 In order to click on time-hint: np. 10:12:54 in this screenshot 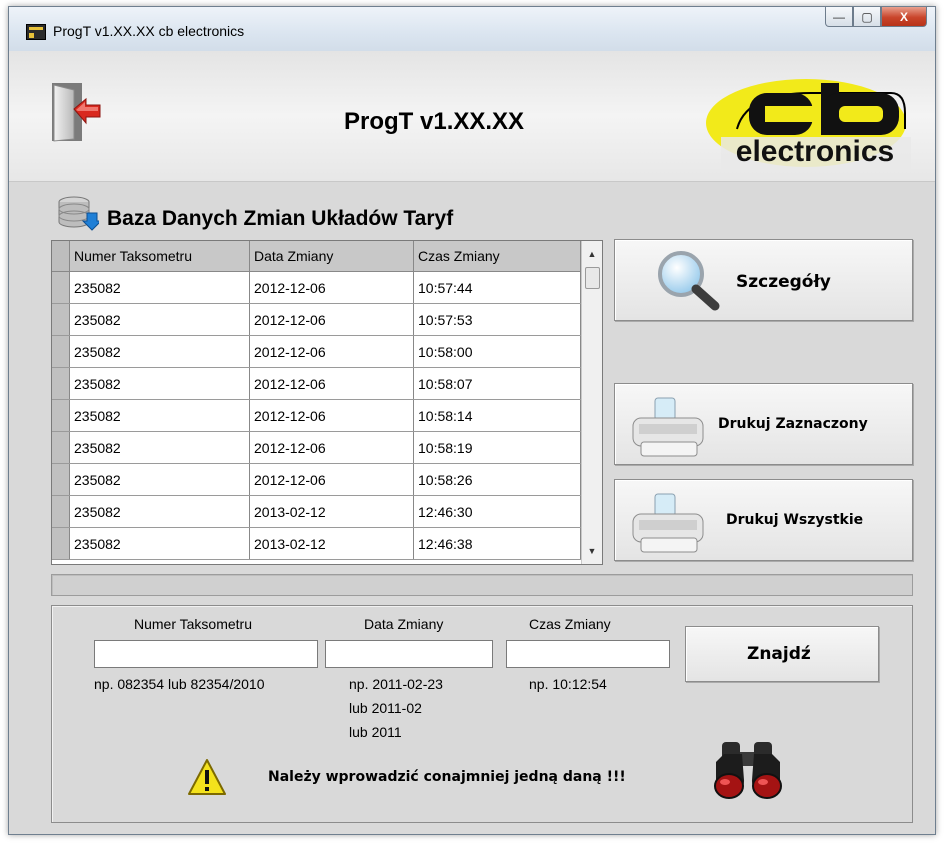, I will do `click(568, 684)`.